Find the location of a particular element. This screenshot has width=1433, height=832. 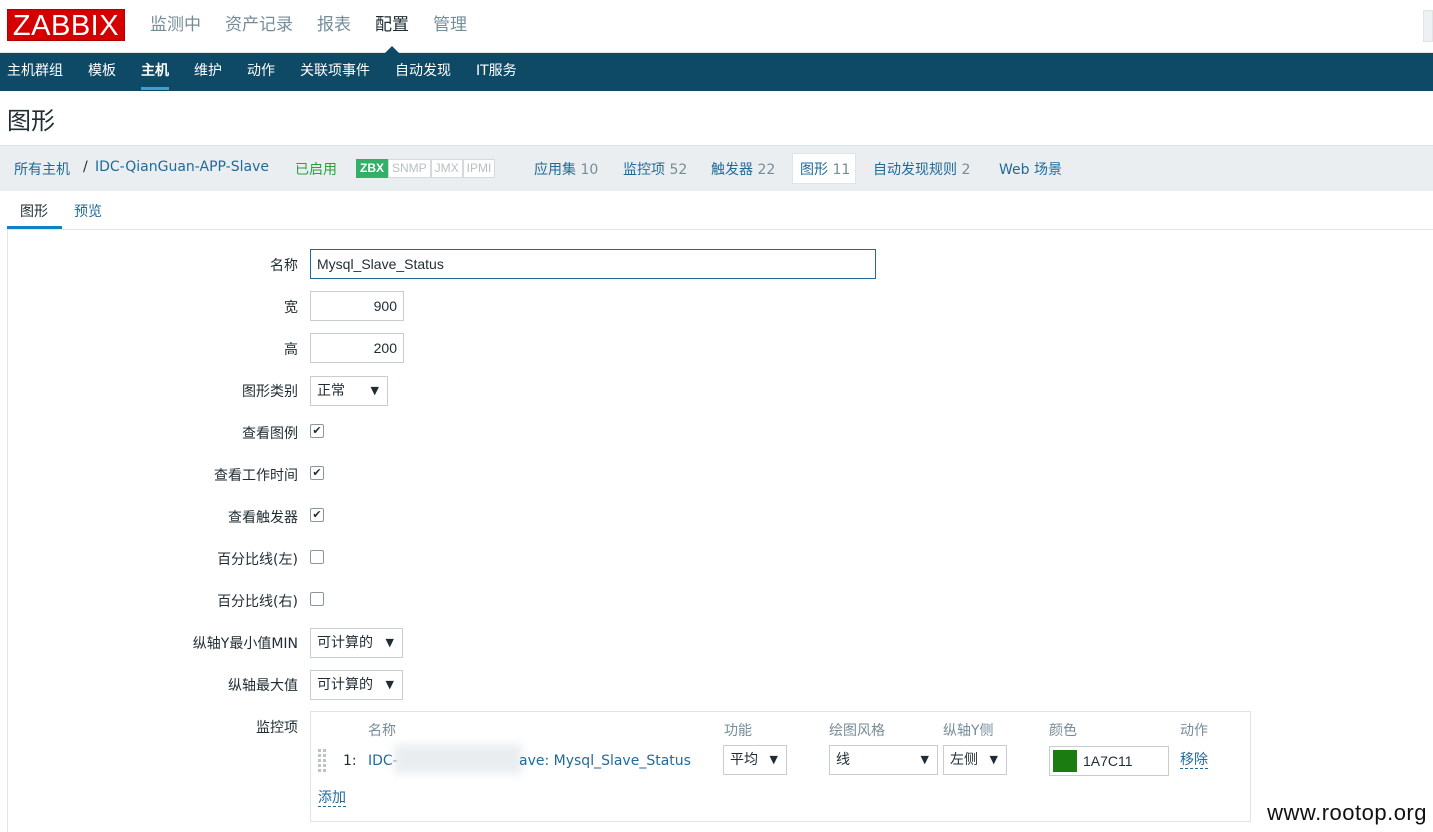

draw-style-select: 线 ▼ is located at coordinates (883, 760).